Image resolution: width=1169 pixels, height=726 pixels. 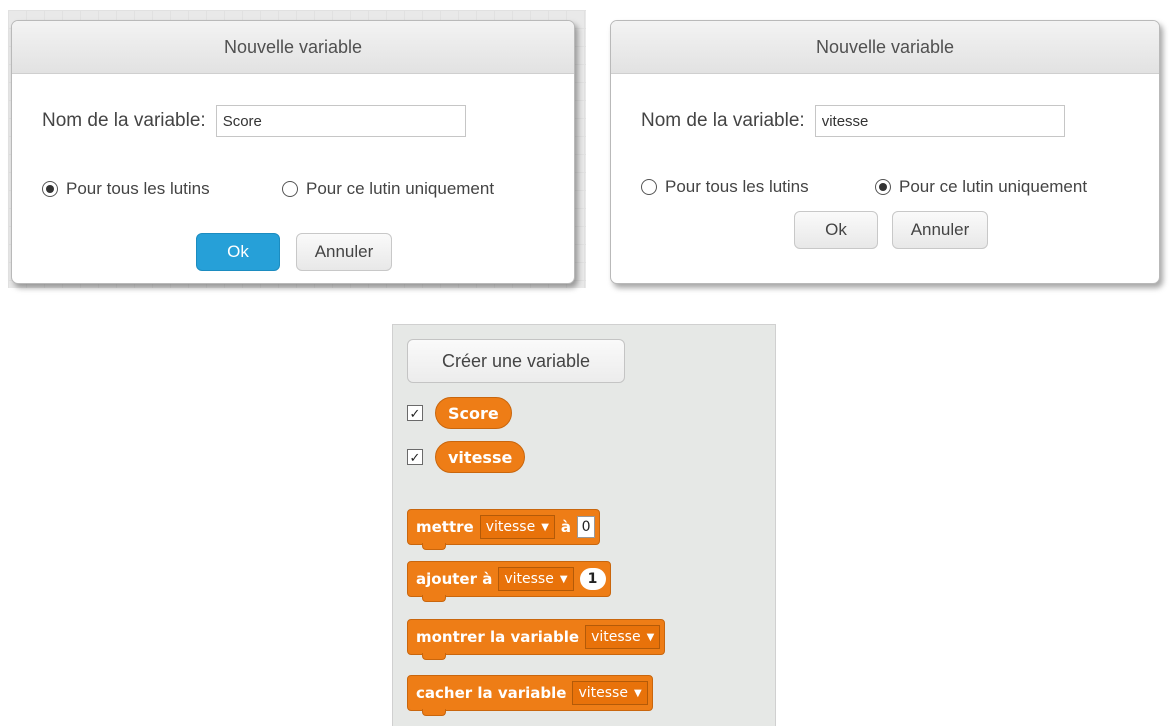 I want to click on variable-row-score: ✓ Score, so click(x=459, y=413).